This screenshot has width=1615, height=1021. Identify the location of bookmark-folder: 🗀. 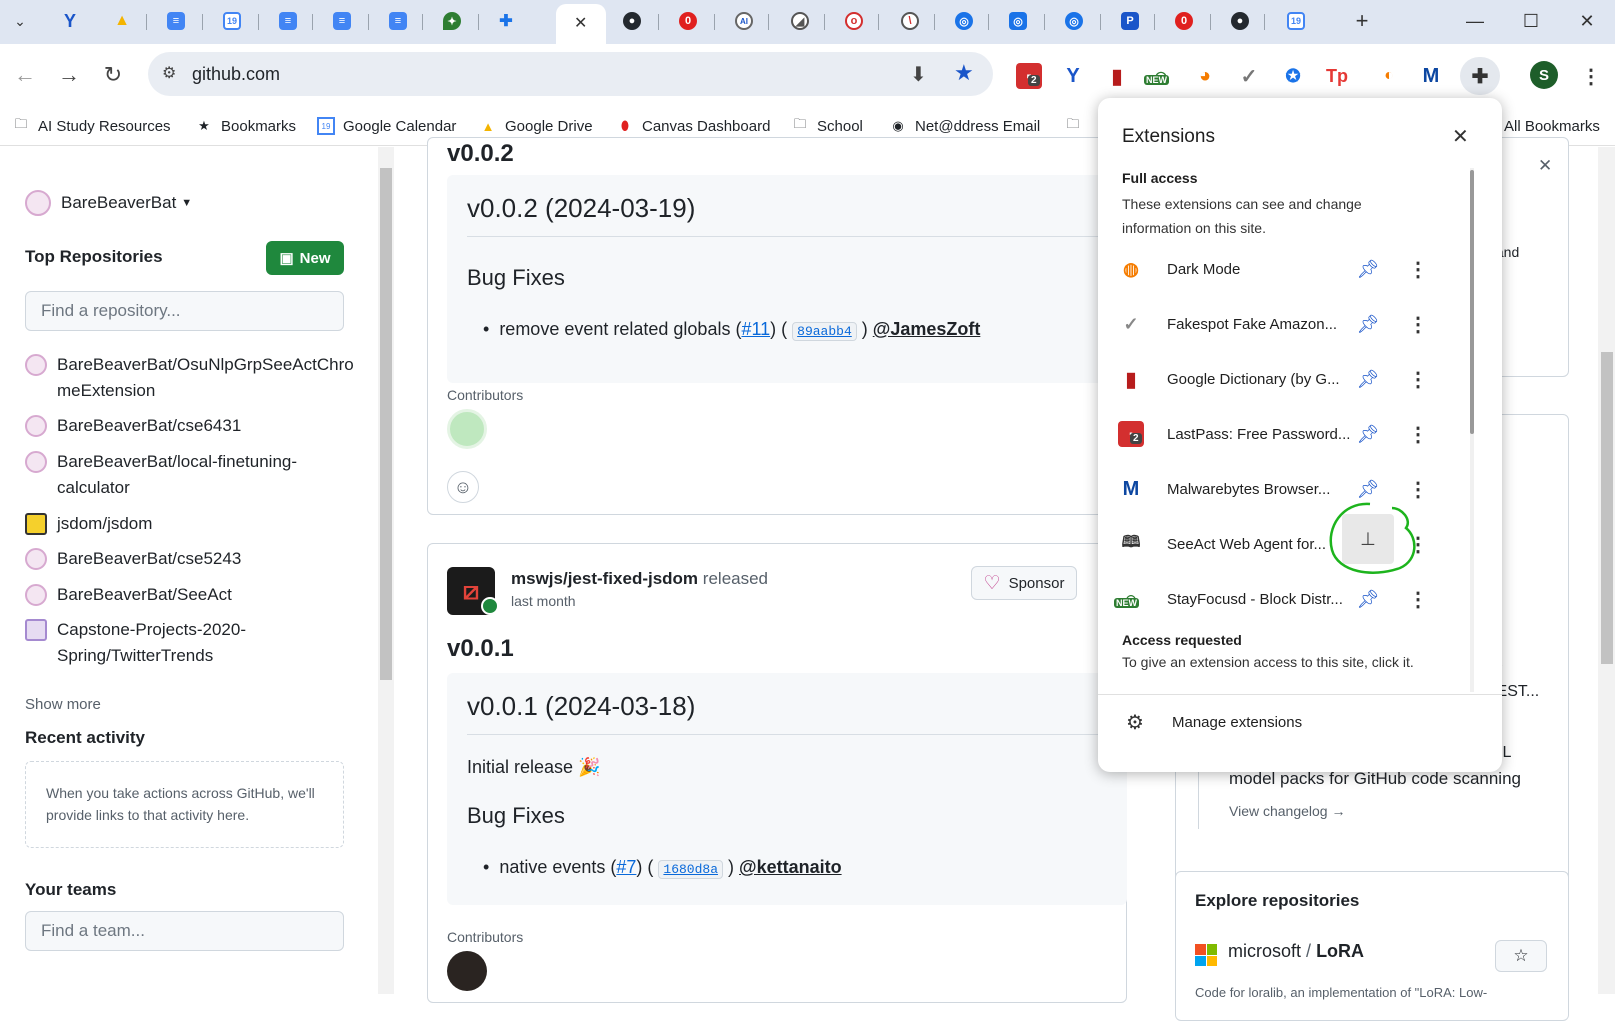
(1077, 126).